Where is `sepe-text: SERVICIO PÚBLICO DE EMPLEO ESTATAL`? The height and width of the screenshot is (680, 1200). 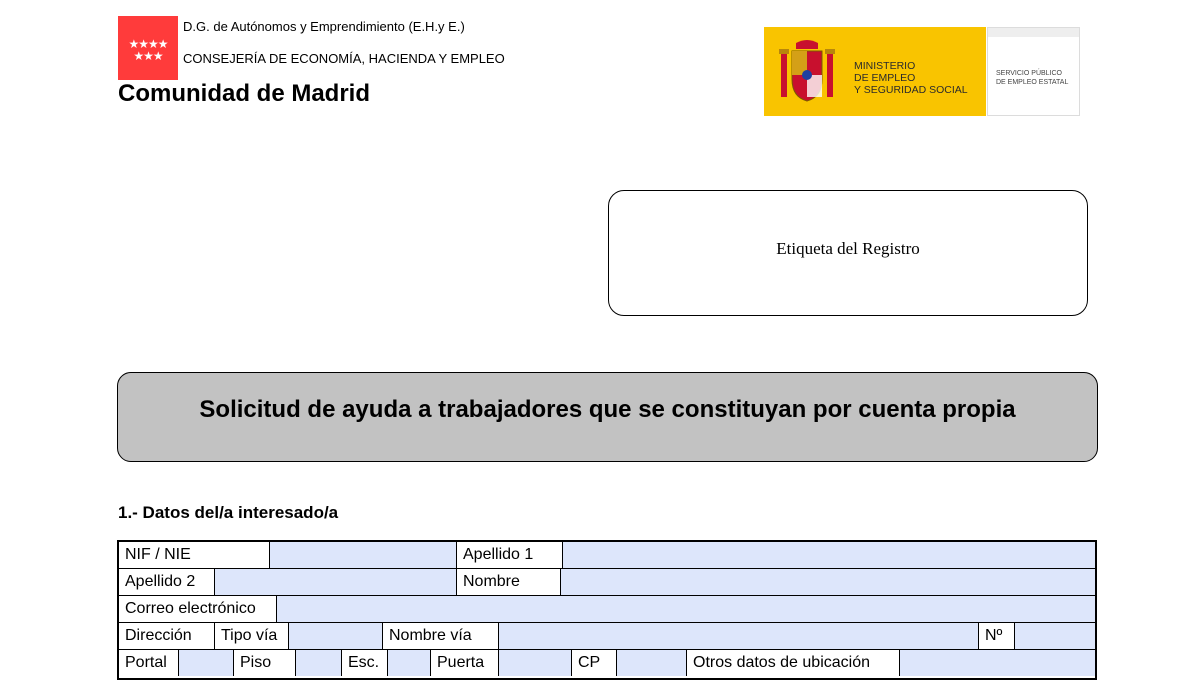
sepe-text: SERVICIO PÚBLICO DE EMPLEO ESTATAL is located at coordinates (1032, 78).